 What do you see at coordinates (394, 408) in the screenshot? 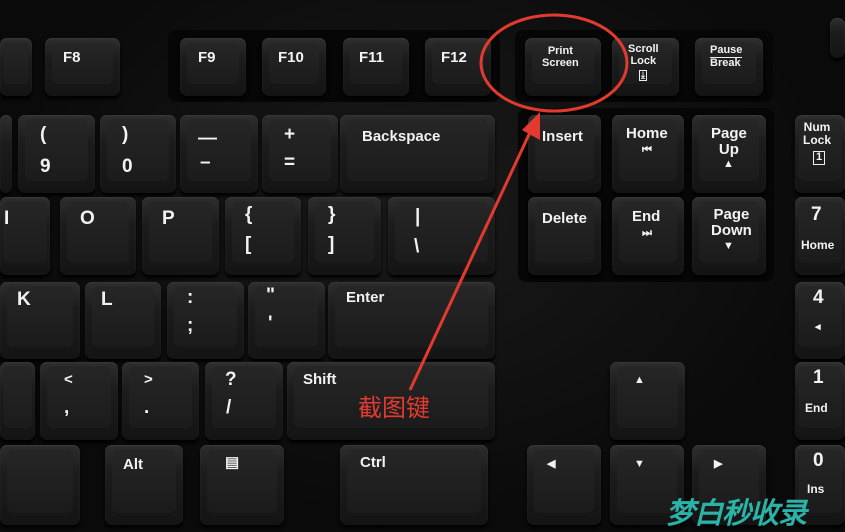
I see `annotation-label: 截图键` at bounding box center [394, 408].